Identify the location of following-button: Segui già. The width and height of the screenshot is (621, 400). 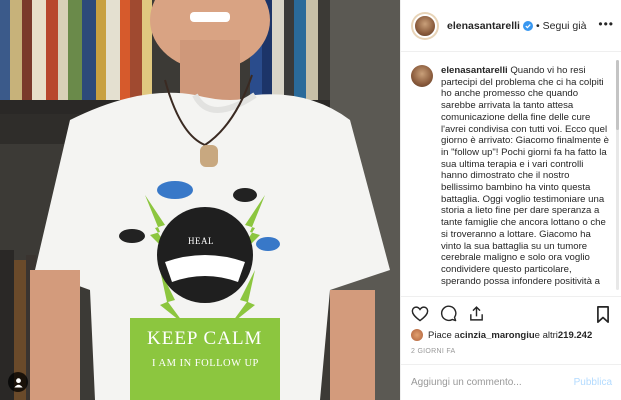
(565, 26).